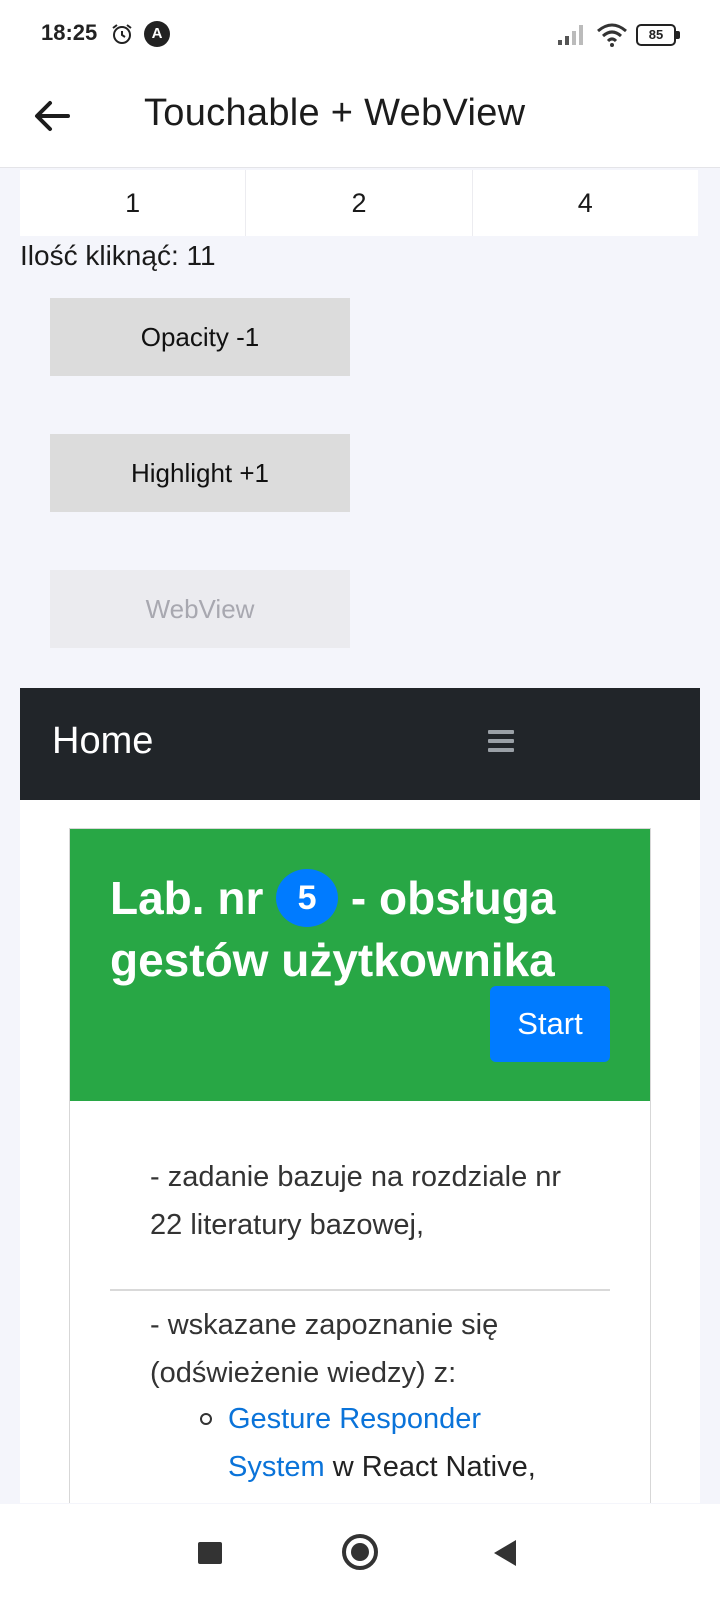 This screenshot has width=720, height=1600. I want to click on click-counter: Ilość kliknąć: 11, so click(118, 255).